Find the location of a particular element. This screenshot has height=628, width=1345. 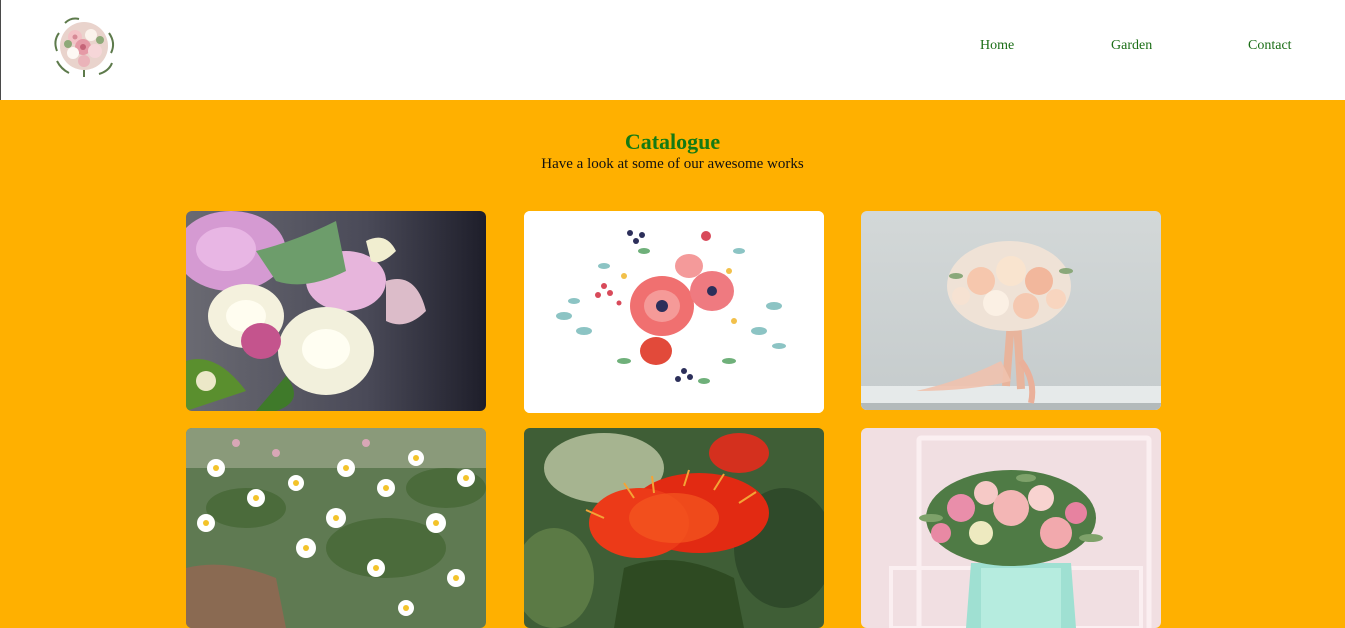

pink-peony-white-rose-bouquet-photo is located at coordinates (336, 311).